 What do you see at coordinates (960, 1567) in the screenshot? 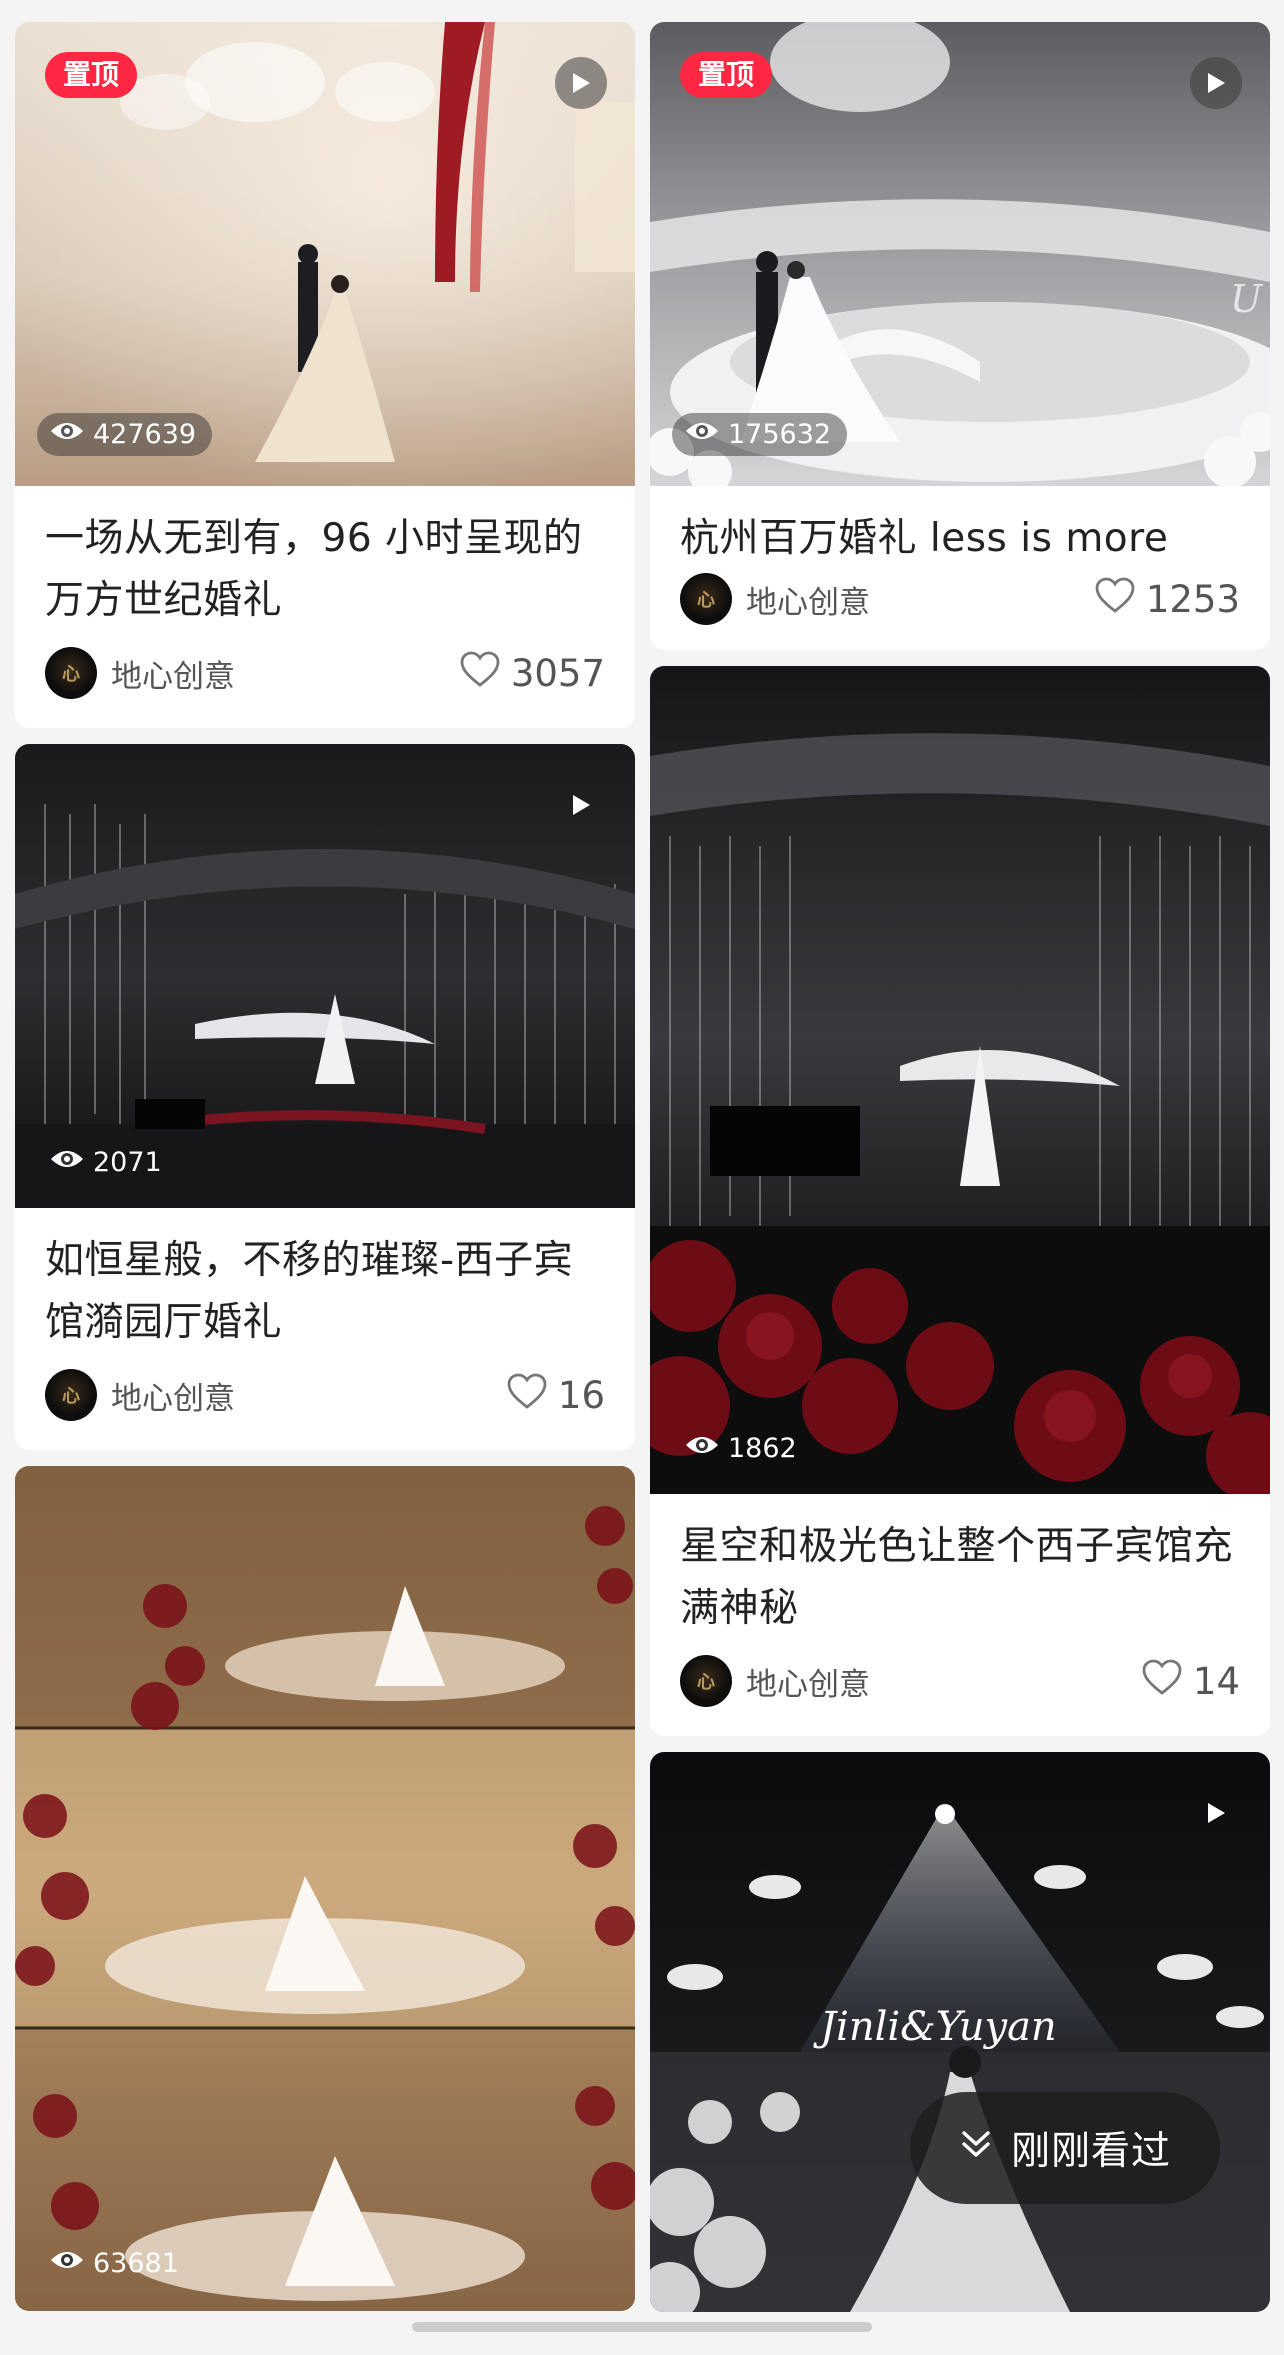
I see `card-title: 星空和极光色让整个西子宾馆充满神秘` at bounding box center [960, 1567].